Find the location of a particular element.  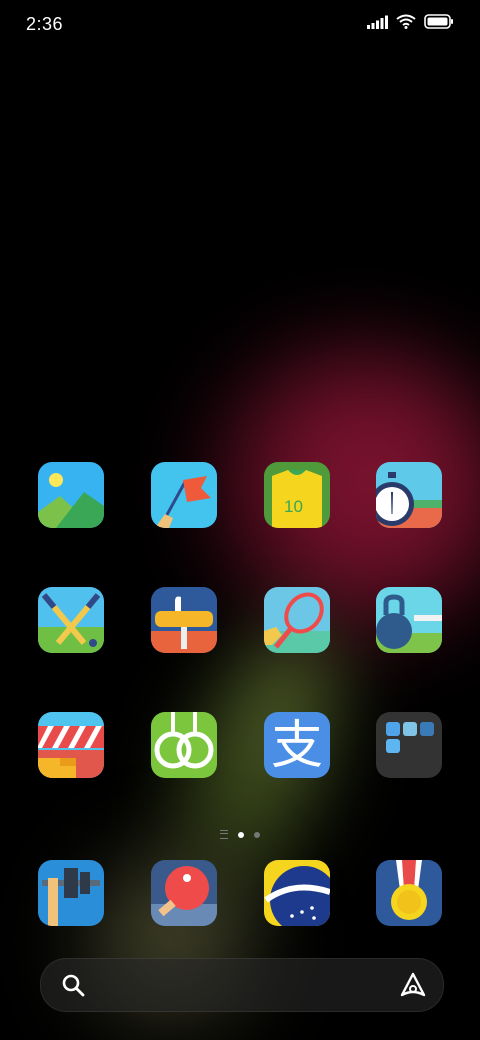

cricket-icon is located at coordinates (71, 620).